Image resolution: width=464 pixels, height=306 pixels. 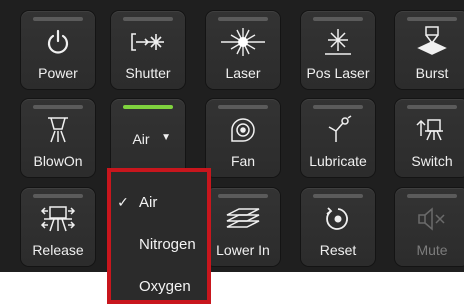 I want to click on mute-button: Mute, so click(x=429, y=227).